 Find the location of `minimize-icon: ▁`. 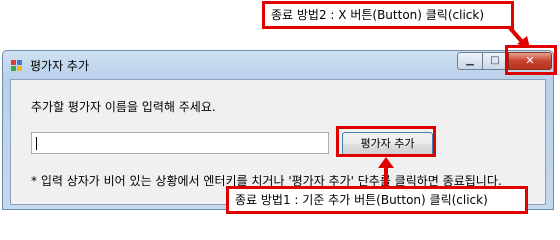

minimize-icon: ▁ is located at coordinates (470, 60).